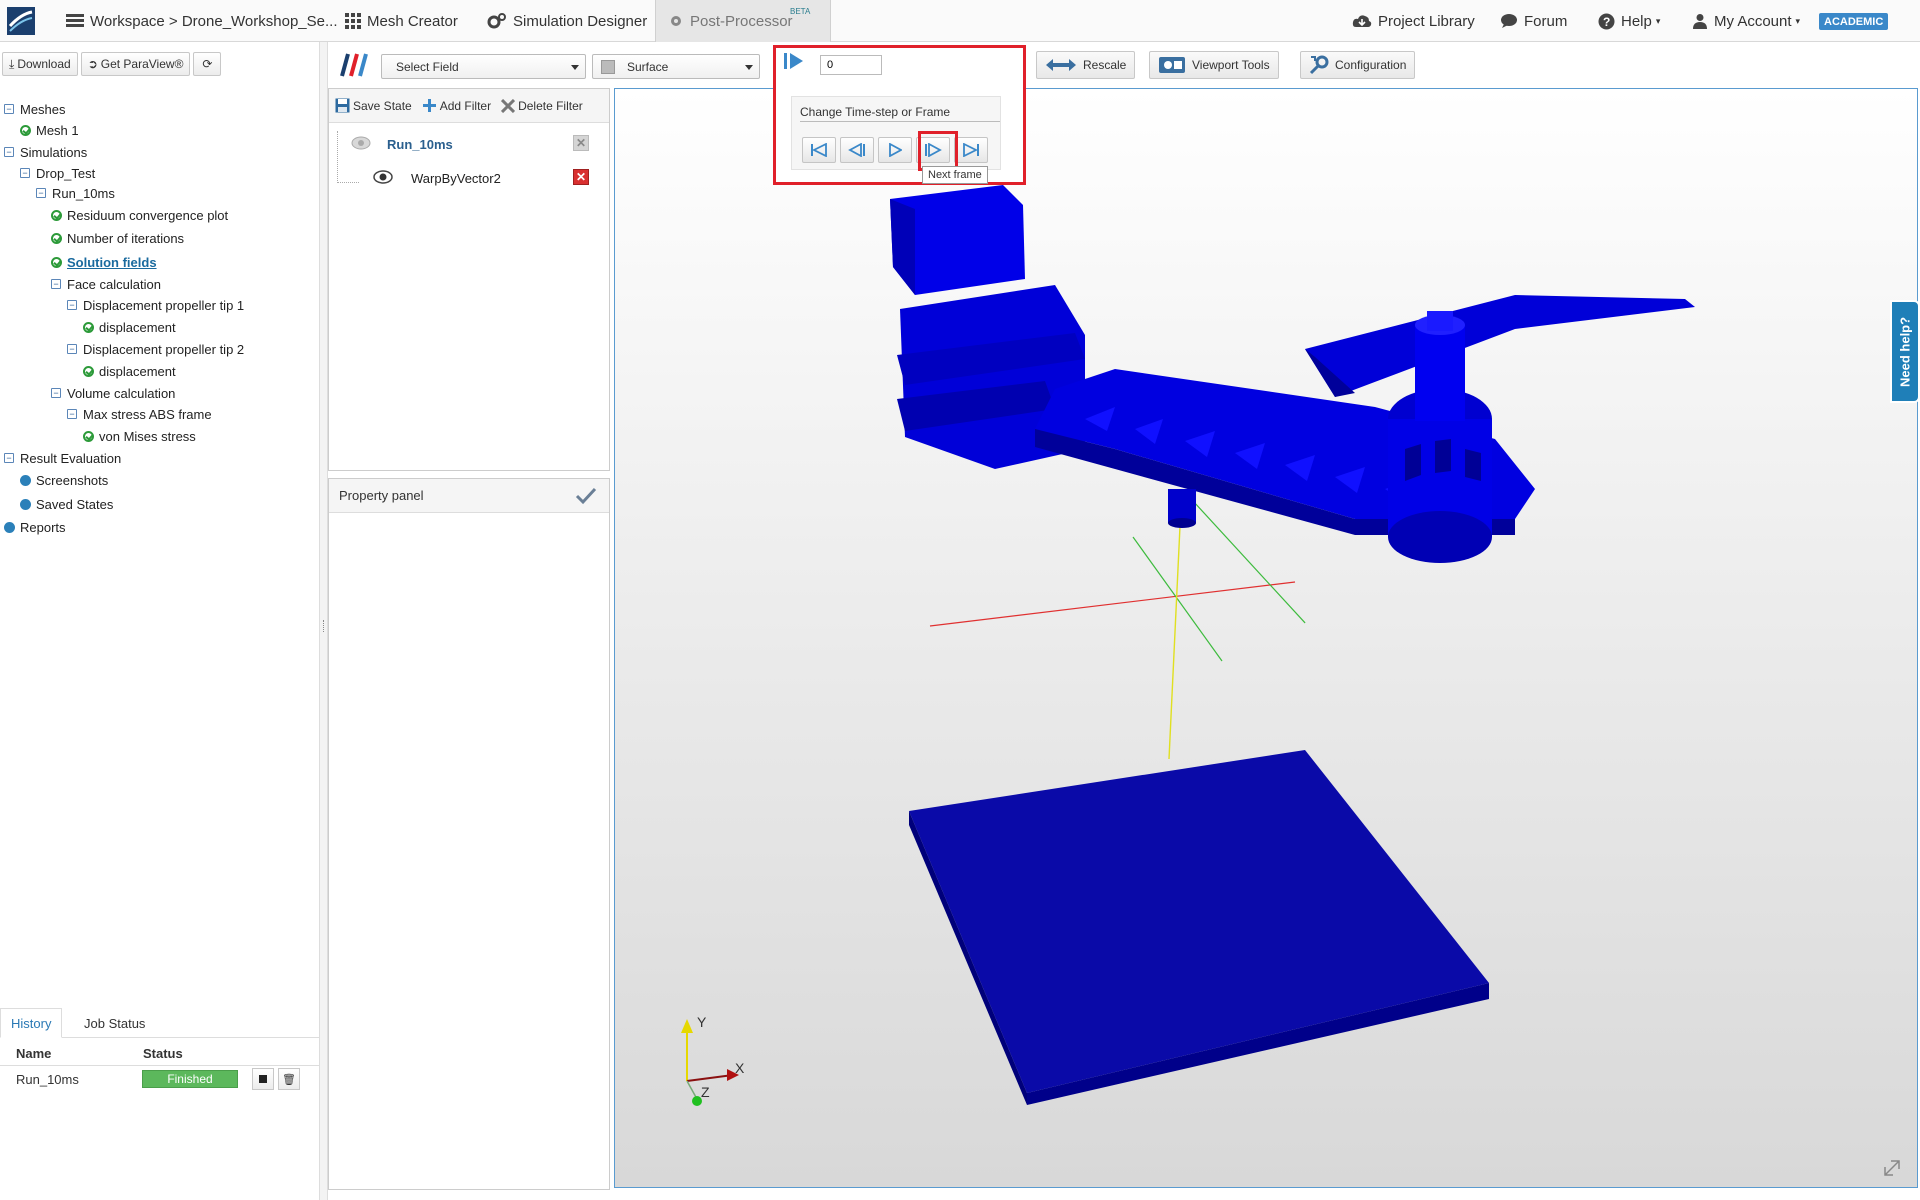 The image size is (1920, 1200). I want to click on viewport-tools-button: Viewport Tools, so click(1214, 65).